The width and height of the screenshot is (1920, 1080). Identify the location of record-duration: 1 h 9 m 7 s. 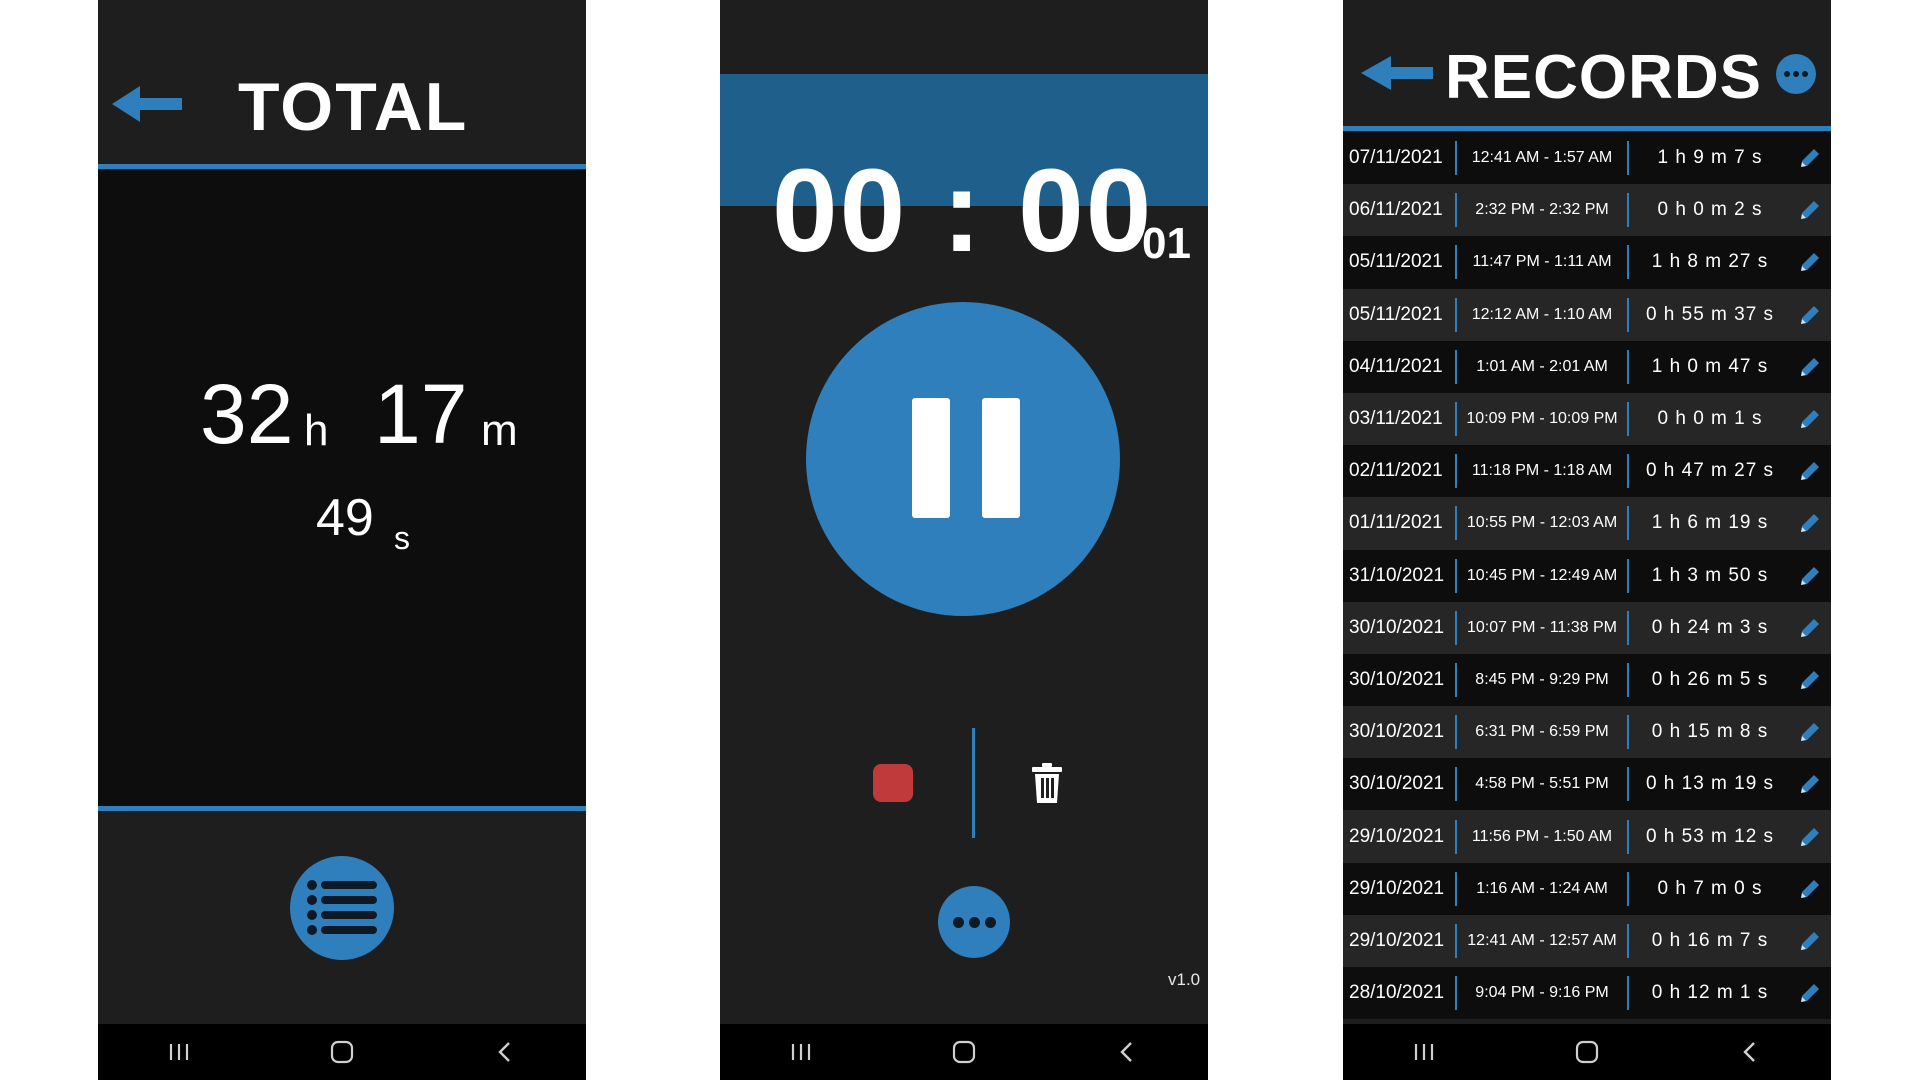
(1710, 158).